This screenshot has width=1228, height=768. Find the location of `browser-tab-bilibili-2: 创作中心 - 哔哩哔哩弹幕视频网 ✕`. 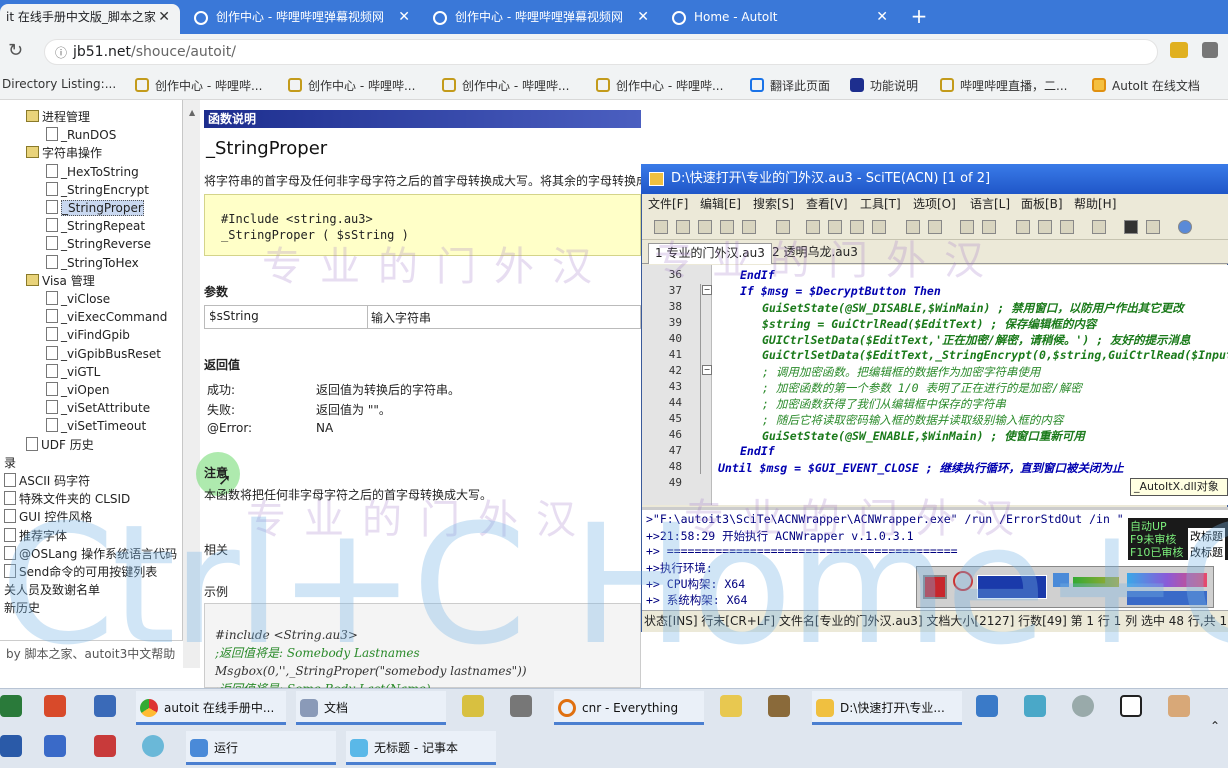

browser-tab-bilibili-2: 创作中心 - 哔哩哔哩弹幕视频网 ✕ is located at coordinates (540, 19).